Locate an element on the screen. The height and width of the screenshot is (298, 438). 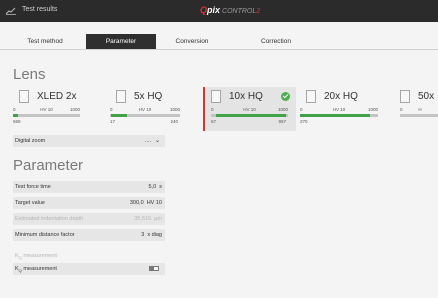
lens-name: 50x is located at coordinates (426, 96).